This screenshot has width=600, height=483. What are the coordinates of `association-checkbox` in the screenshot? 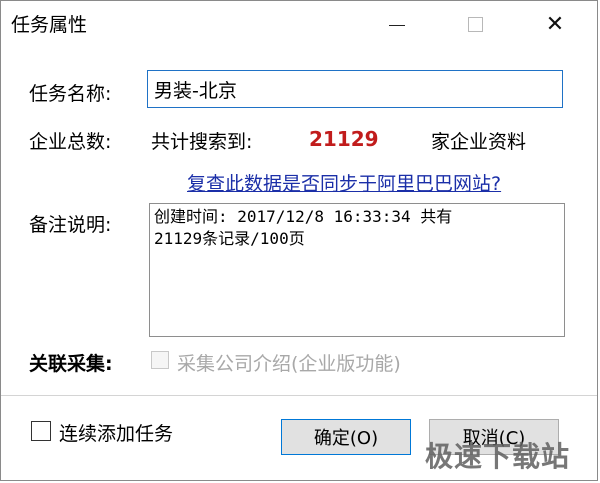 It's located at (160, 360).